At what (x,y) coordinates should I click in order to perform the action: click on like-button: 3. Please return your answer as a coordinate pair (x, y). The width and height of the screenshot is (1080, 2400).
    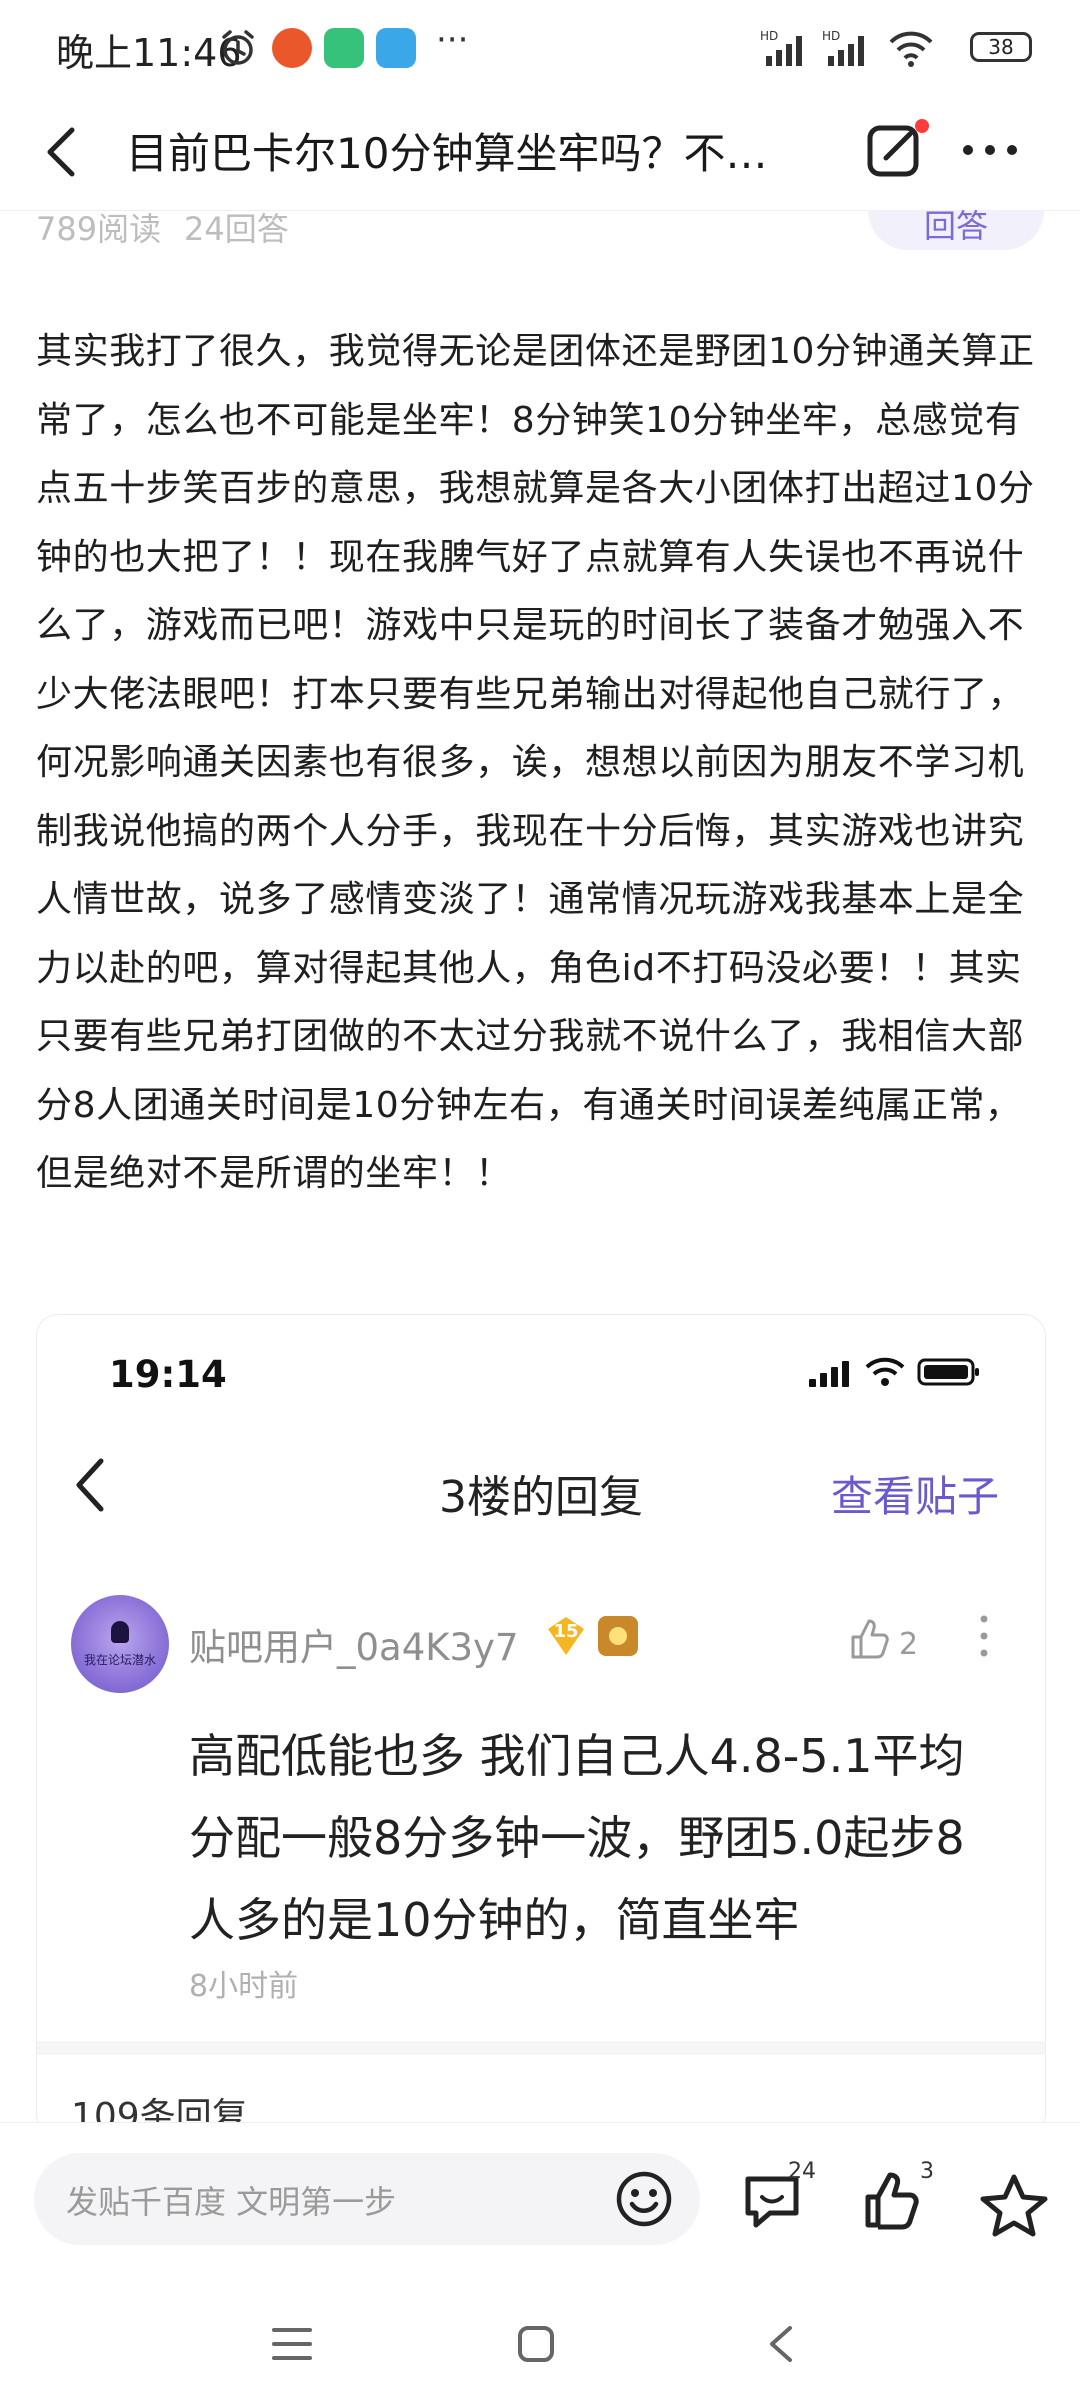
    Looking at the image, I should click on (900, 2199).